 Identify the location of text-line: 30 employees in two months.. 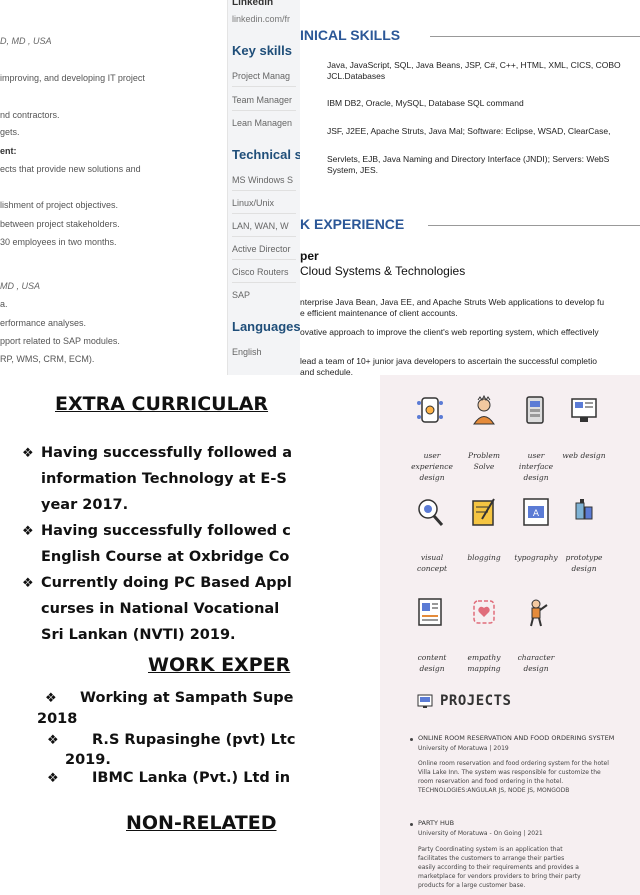
(58, 242).